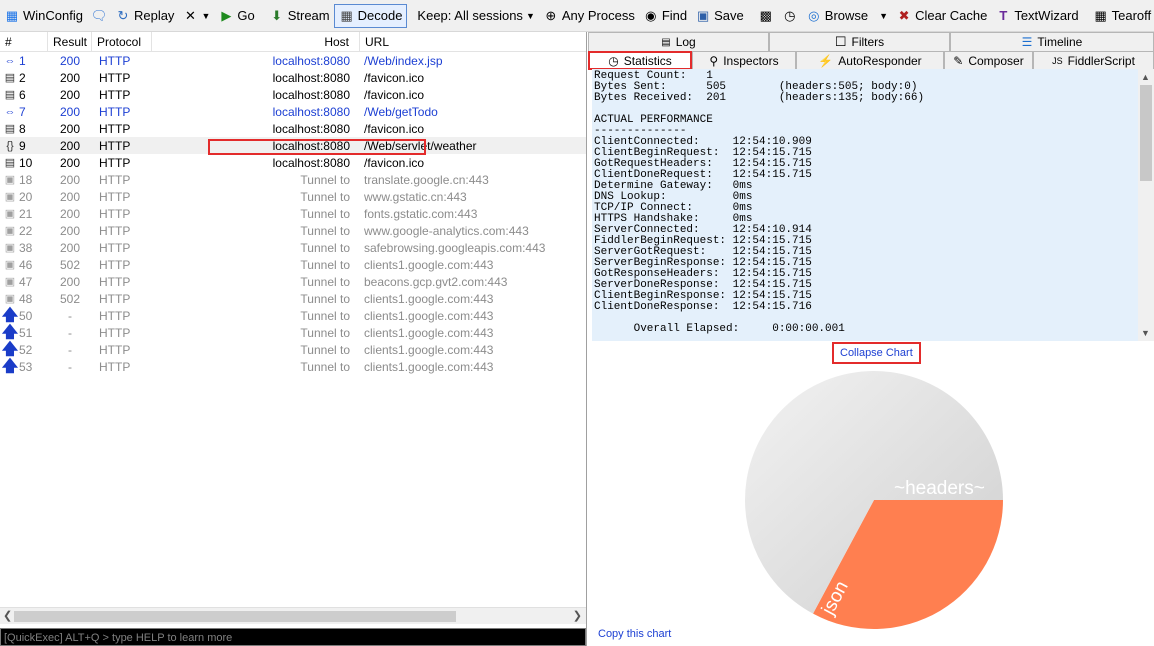 The height and width of the screenshot is (646, 1154). I want to click on copy-chart-link: Copy this chart, so click(634, 634).